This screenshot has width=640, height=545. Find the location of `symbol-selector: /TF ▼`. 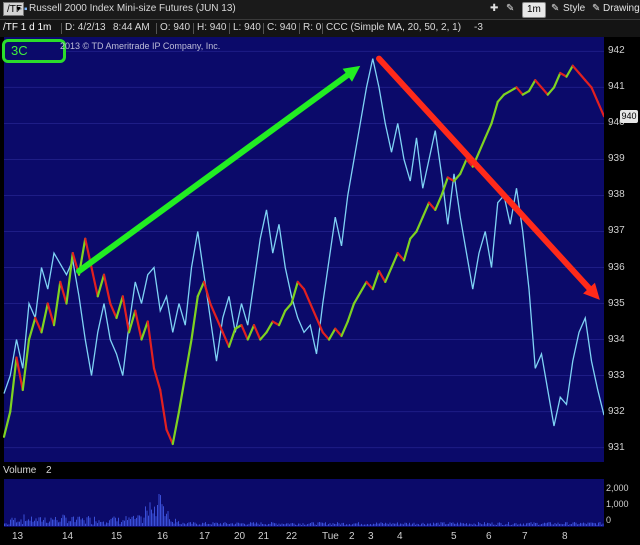

symbol-selector: /TF ▼ is located at coordinates (13, 9).